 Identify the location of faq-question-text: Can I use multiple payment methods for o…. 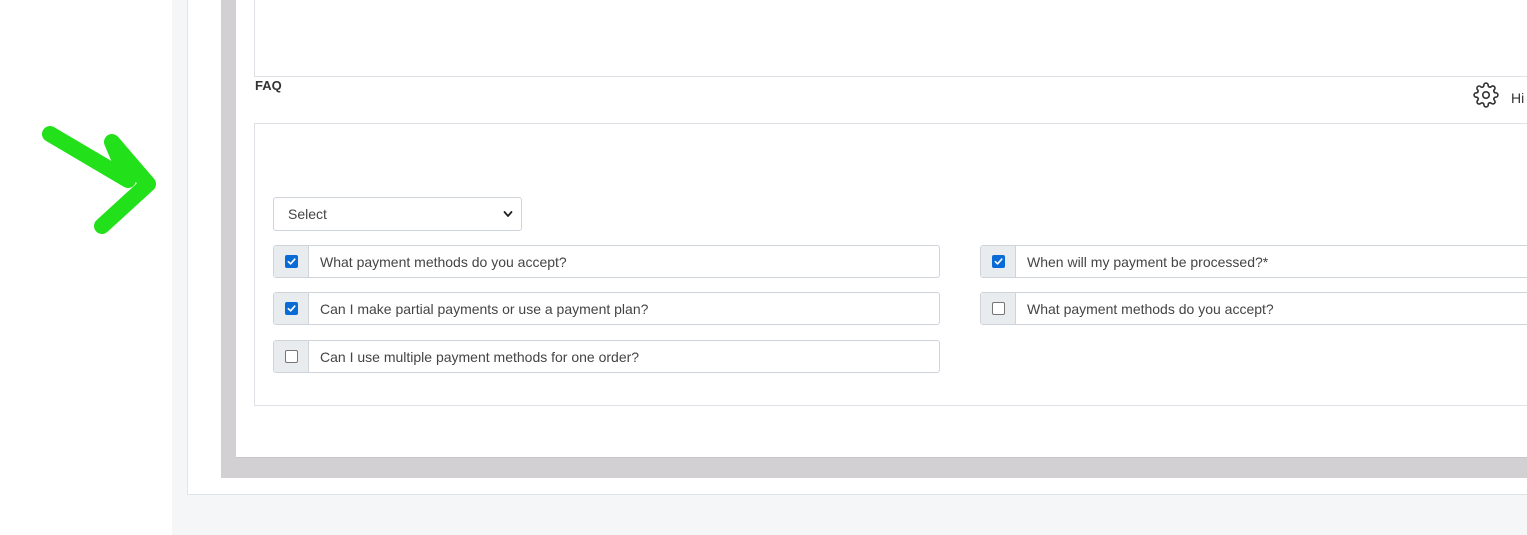
(474, 356).